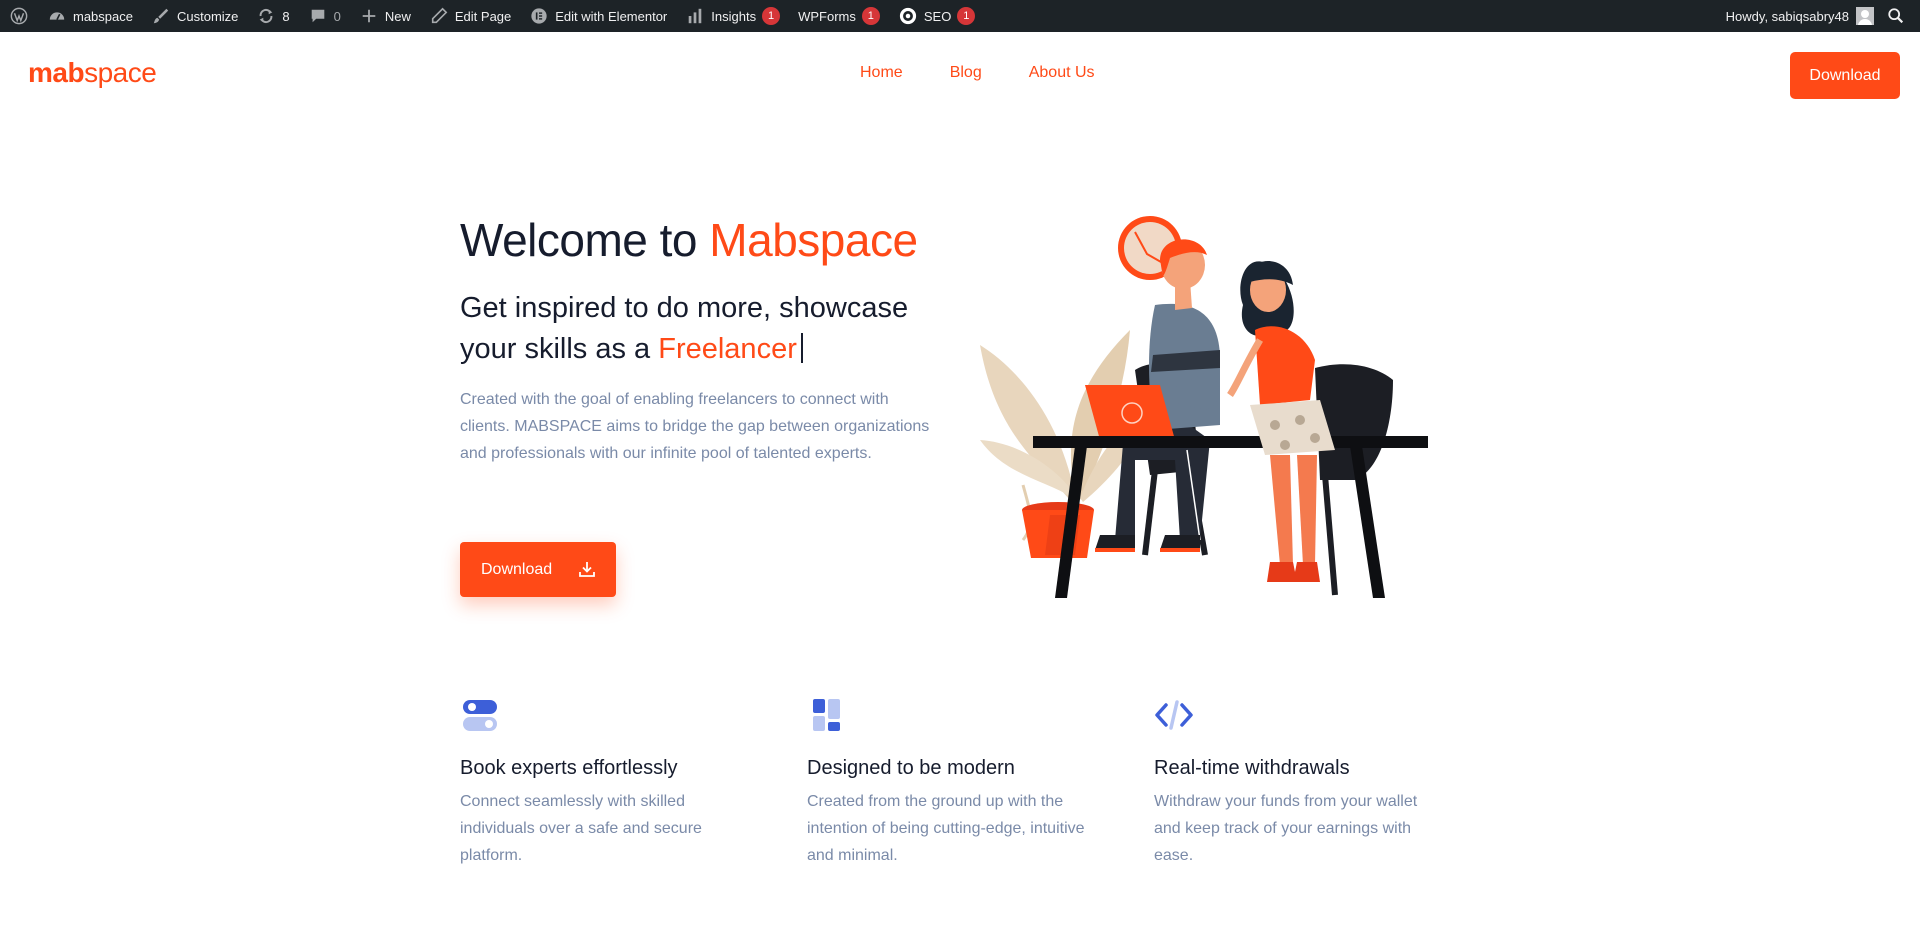 The width and height of the screenshot is (1920, 937). I want to click on seo-menu: SEO 1, so click(936, 16).